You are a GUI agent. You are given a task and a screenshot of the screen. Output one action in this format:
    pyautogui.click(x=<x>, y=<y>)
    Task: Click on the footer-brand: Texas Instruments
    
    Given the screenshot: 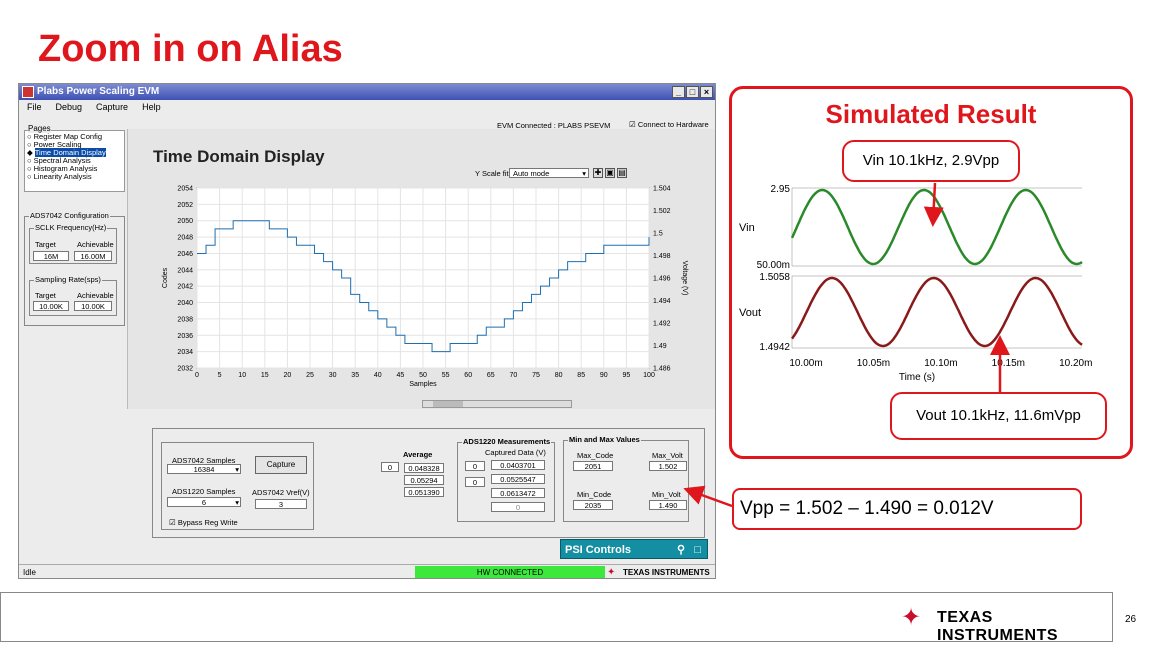 What is the action you would take?
    pyautogui.click(x=998, y=626)
    